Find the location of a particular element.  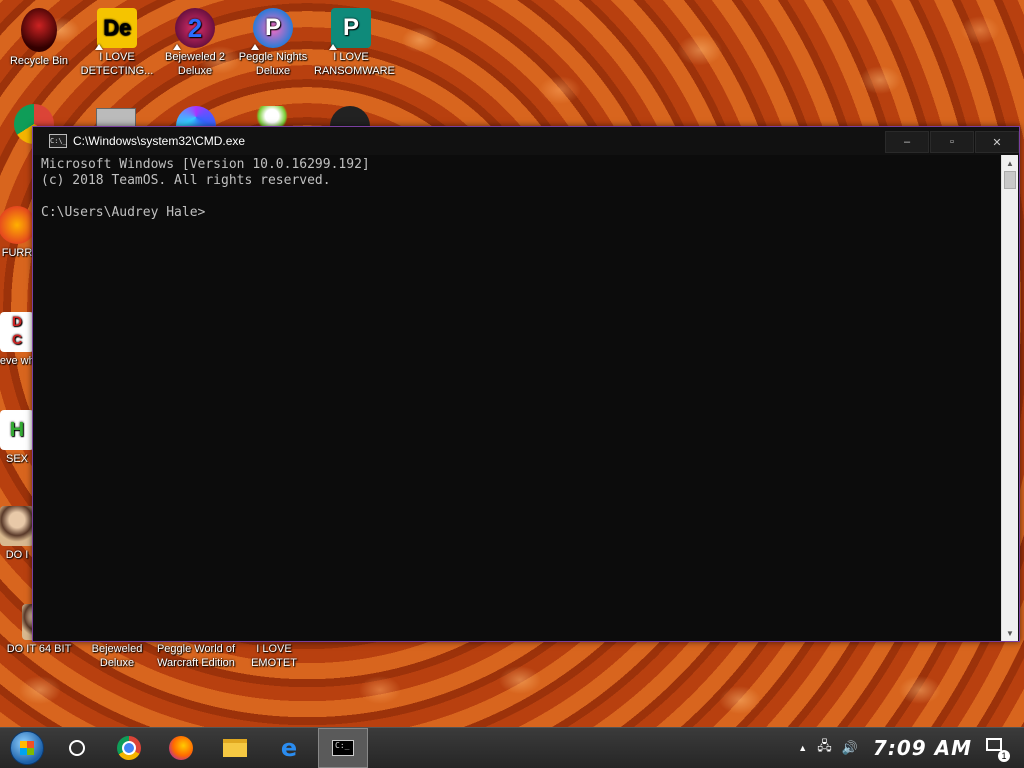

desktop-icon-ransomware: P I LOVE RANSOMWARE is located at coordinates (354, 43).